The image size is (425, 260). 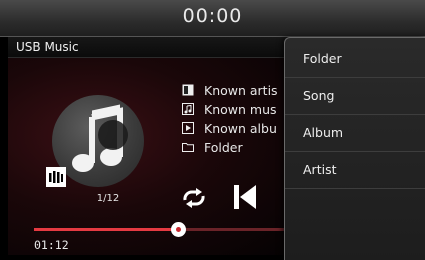 I want to click on menu-item-album: Album, so click(x=355, y=133).